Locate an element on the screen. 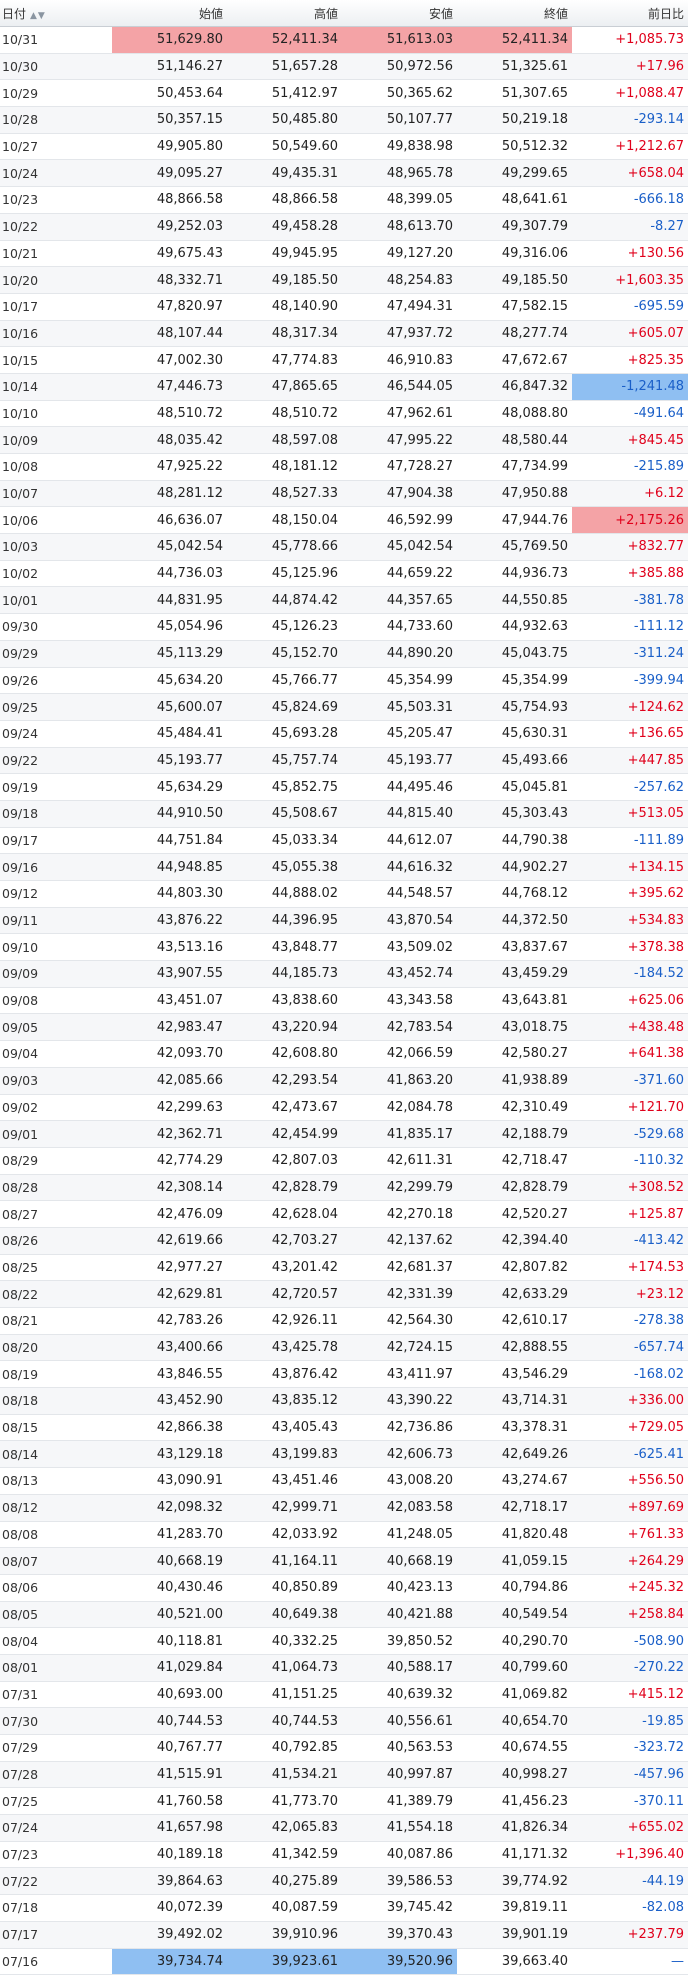  cell-low: 44,357.65 is located at coordinates (399, 600).